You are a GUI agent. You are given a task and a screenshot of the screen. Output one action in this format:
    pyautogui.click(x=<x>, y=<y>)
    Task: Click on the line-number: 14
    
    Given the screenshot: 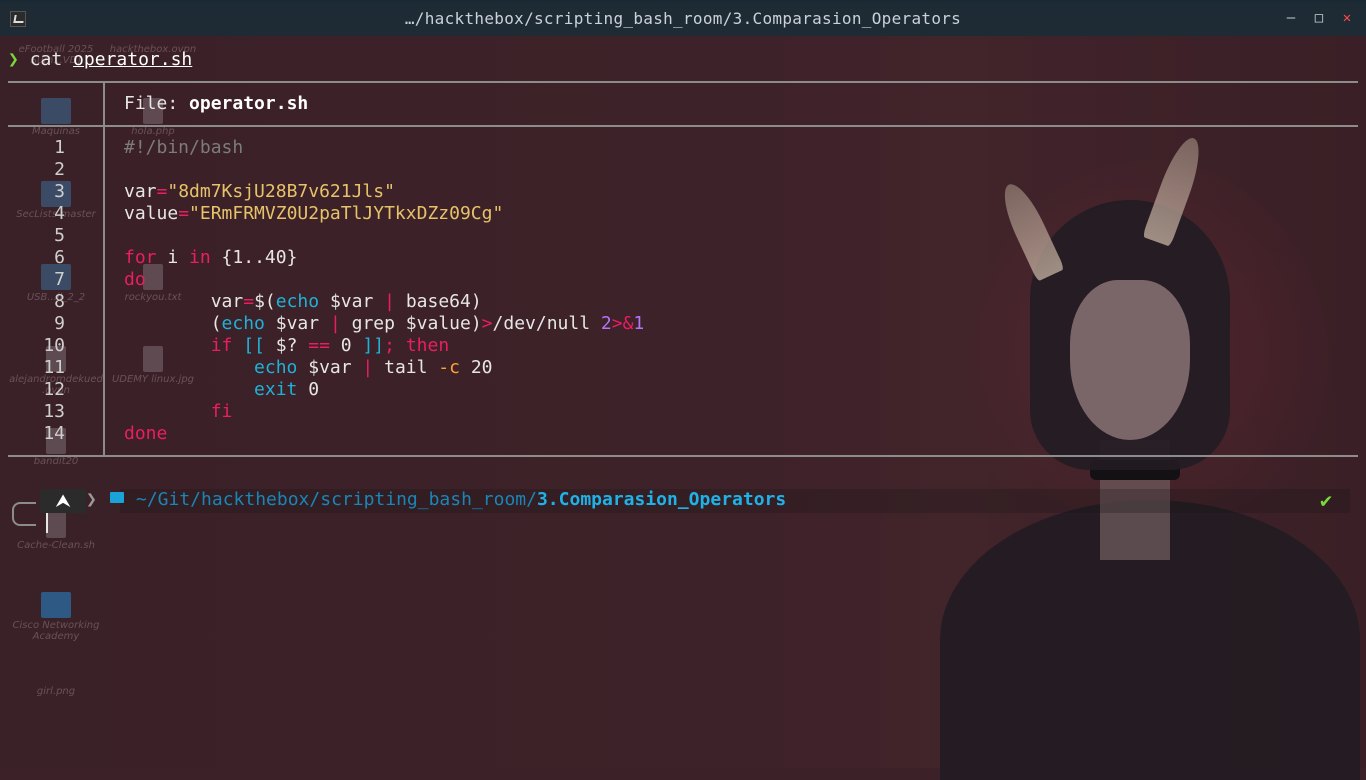 What is the action you would take?
    pyautogui.click(x=54, y=433)
    